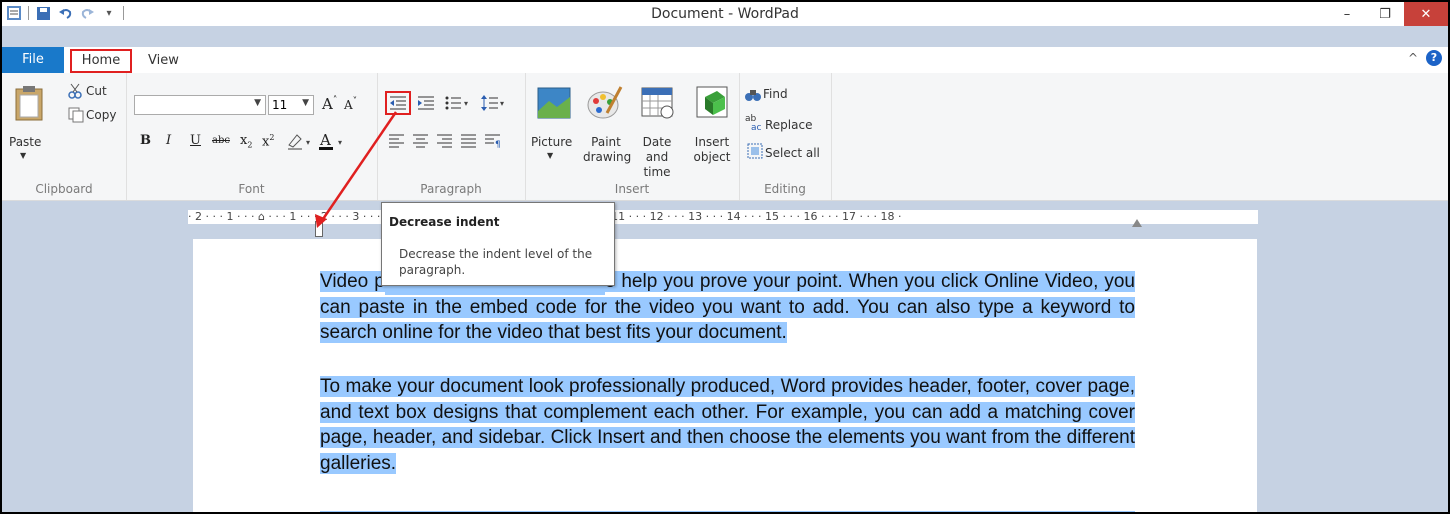 This screenshot has height=514, width=1450. I want to click on increase-indent-icon, so click(426, 105).